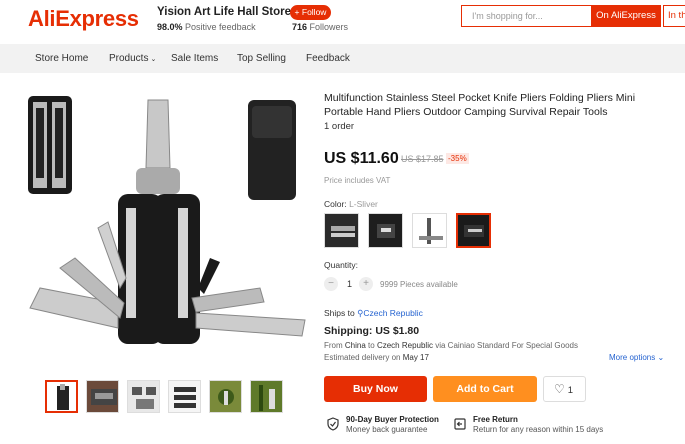 This screenshot has height=444, width=685. I want to click on more-options-link: More options ⌄, so click(636, 357).